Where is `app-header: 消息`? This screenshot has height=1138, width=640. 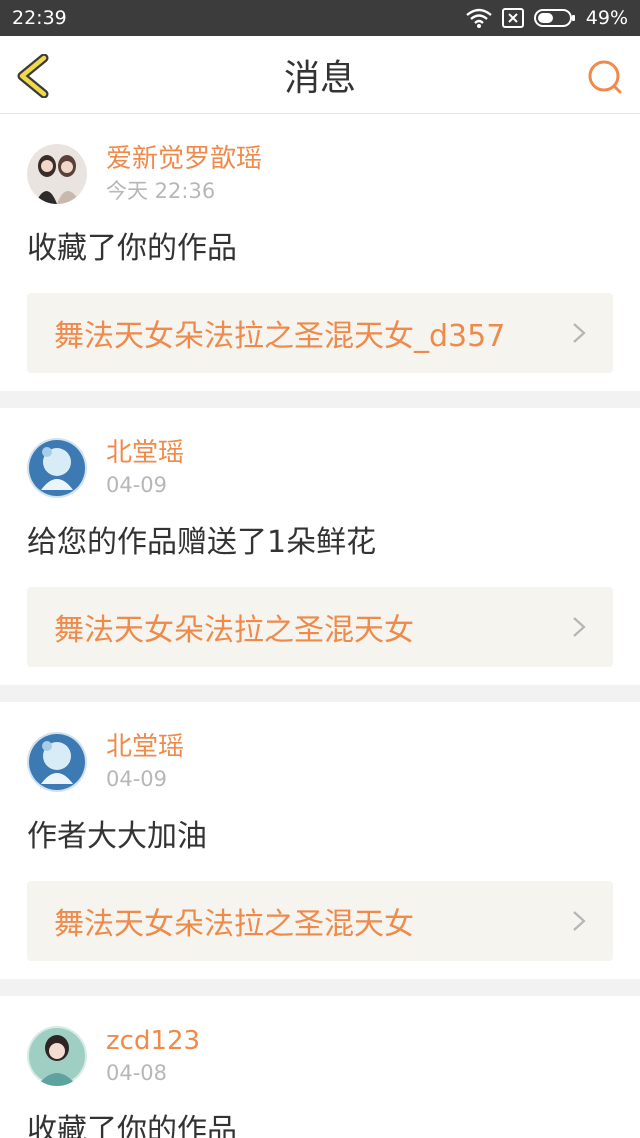
app-header: 消息 is located at coordinates (320, 75).